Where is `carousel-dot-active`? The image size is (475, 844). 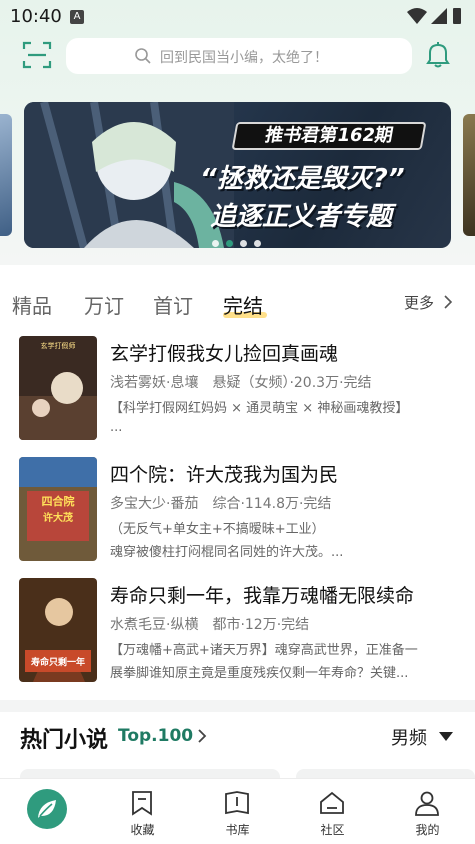 carousel-dot-active is located at coordinates (229, 243).